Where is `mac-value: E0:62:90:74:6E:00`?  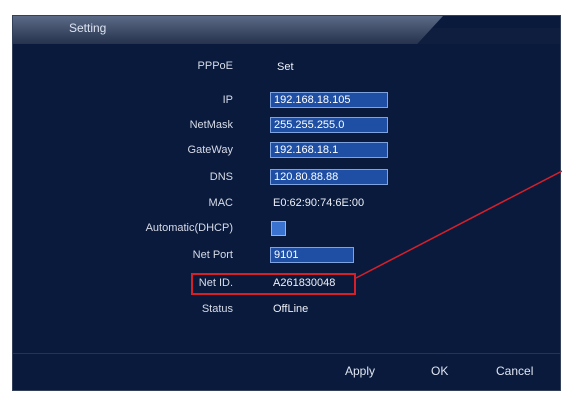
mac-value: E0:62:90:74:6E:00 is located at coordinates (319, 203).